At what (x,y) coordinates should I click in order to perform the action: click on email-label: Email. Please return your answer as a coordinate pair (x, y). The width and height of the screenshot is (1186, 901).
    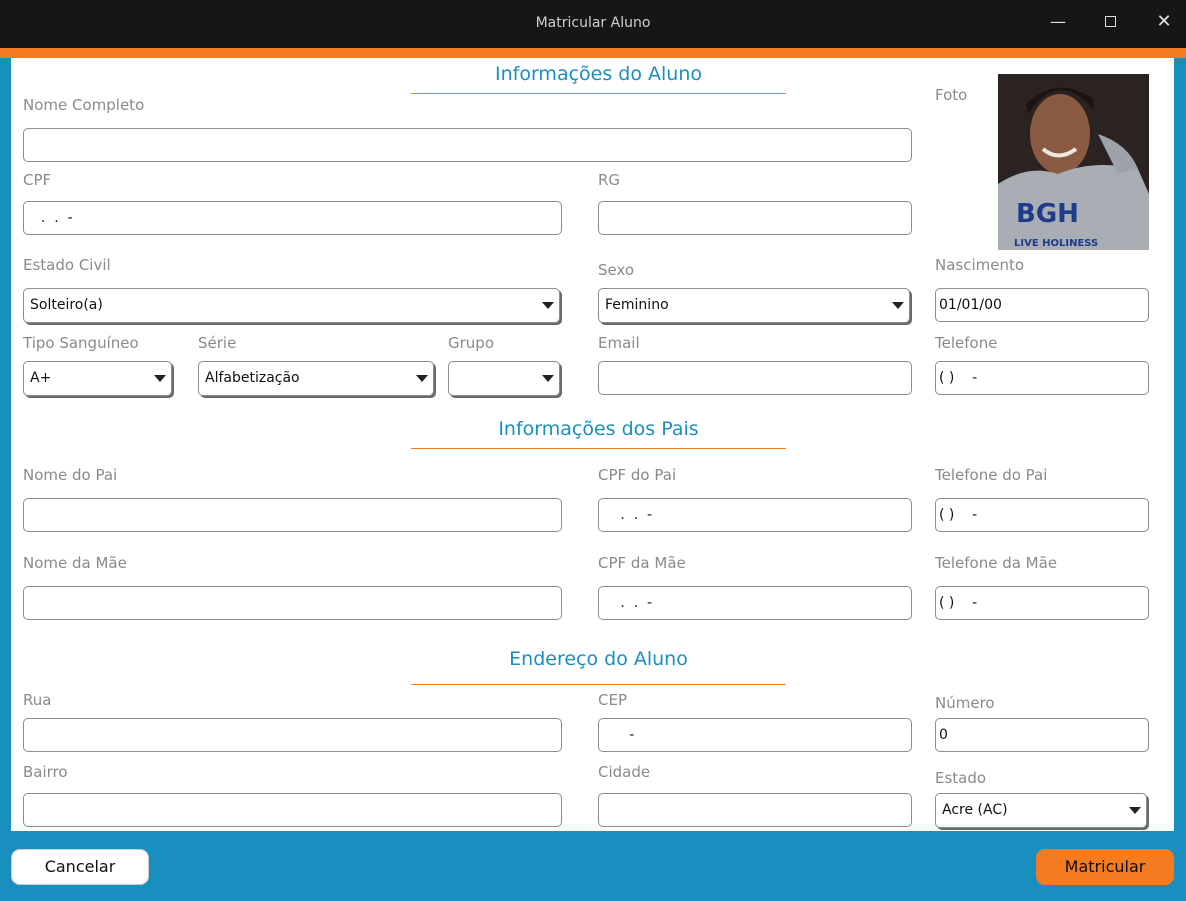
    Looking at the image, I should click on (619, 343).